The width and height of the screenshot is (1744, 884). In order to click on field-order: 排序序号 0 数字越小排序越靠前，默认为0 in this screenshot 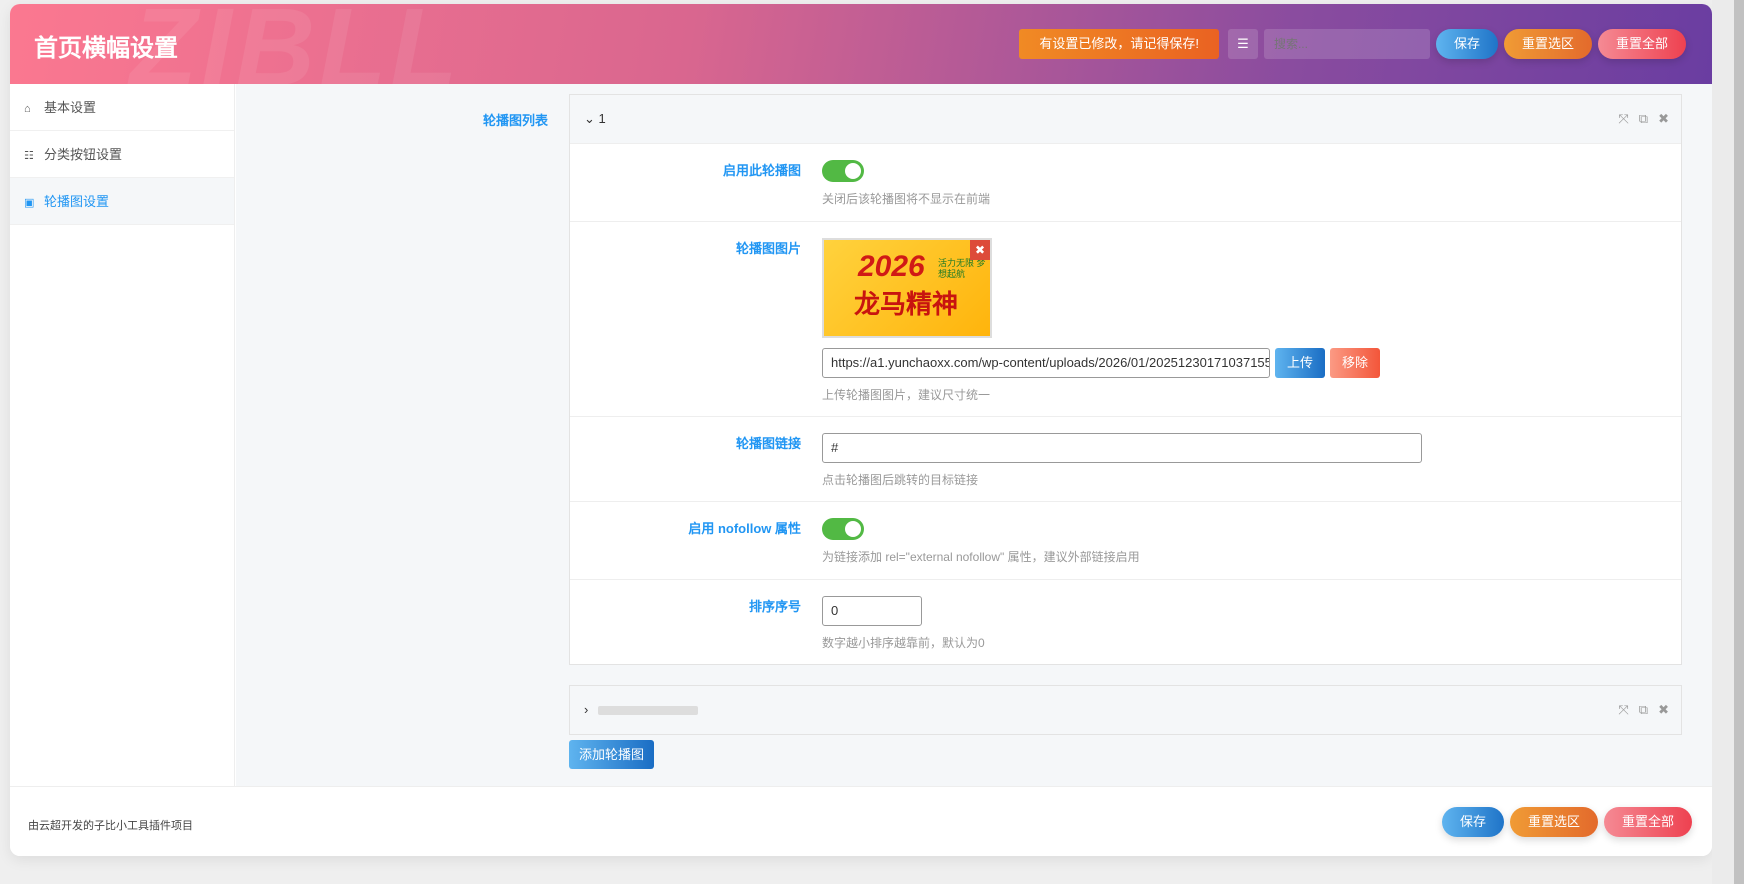, I will do `click(1125, 621)`.